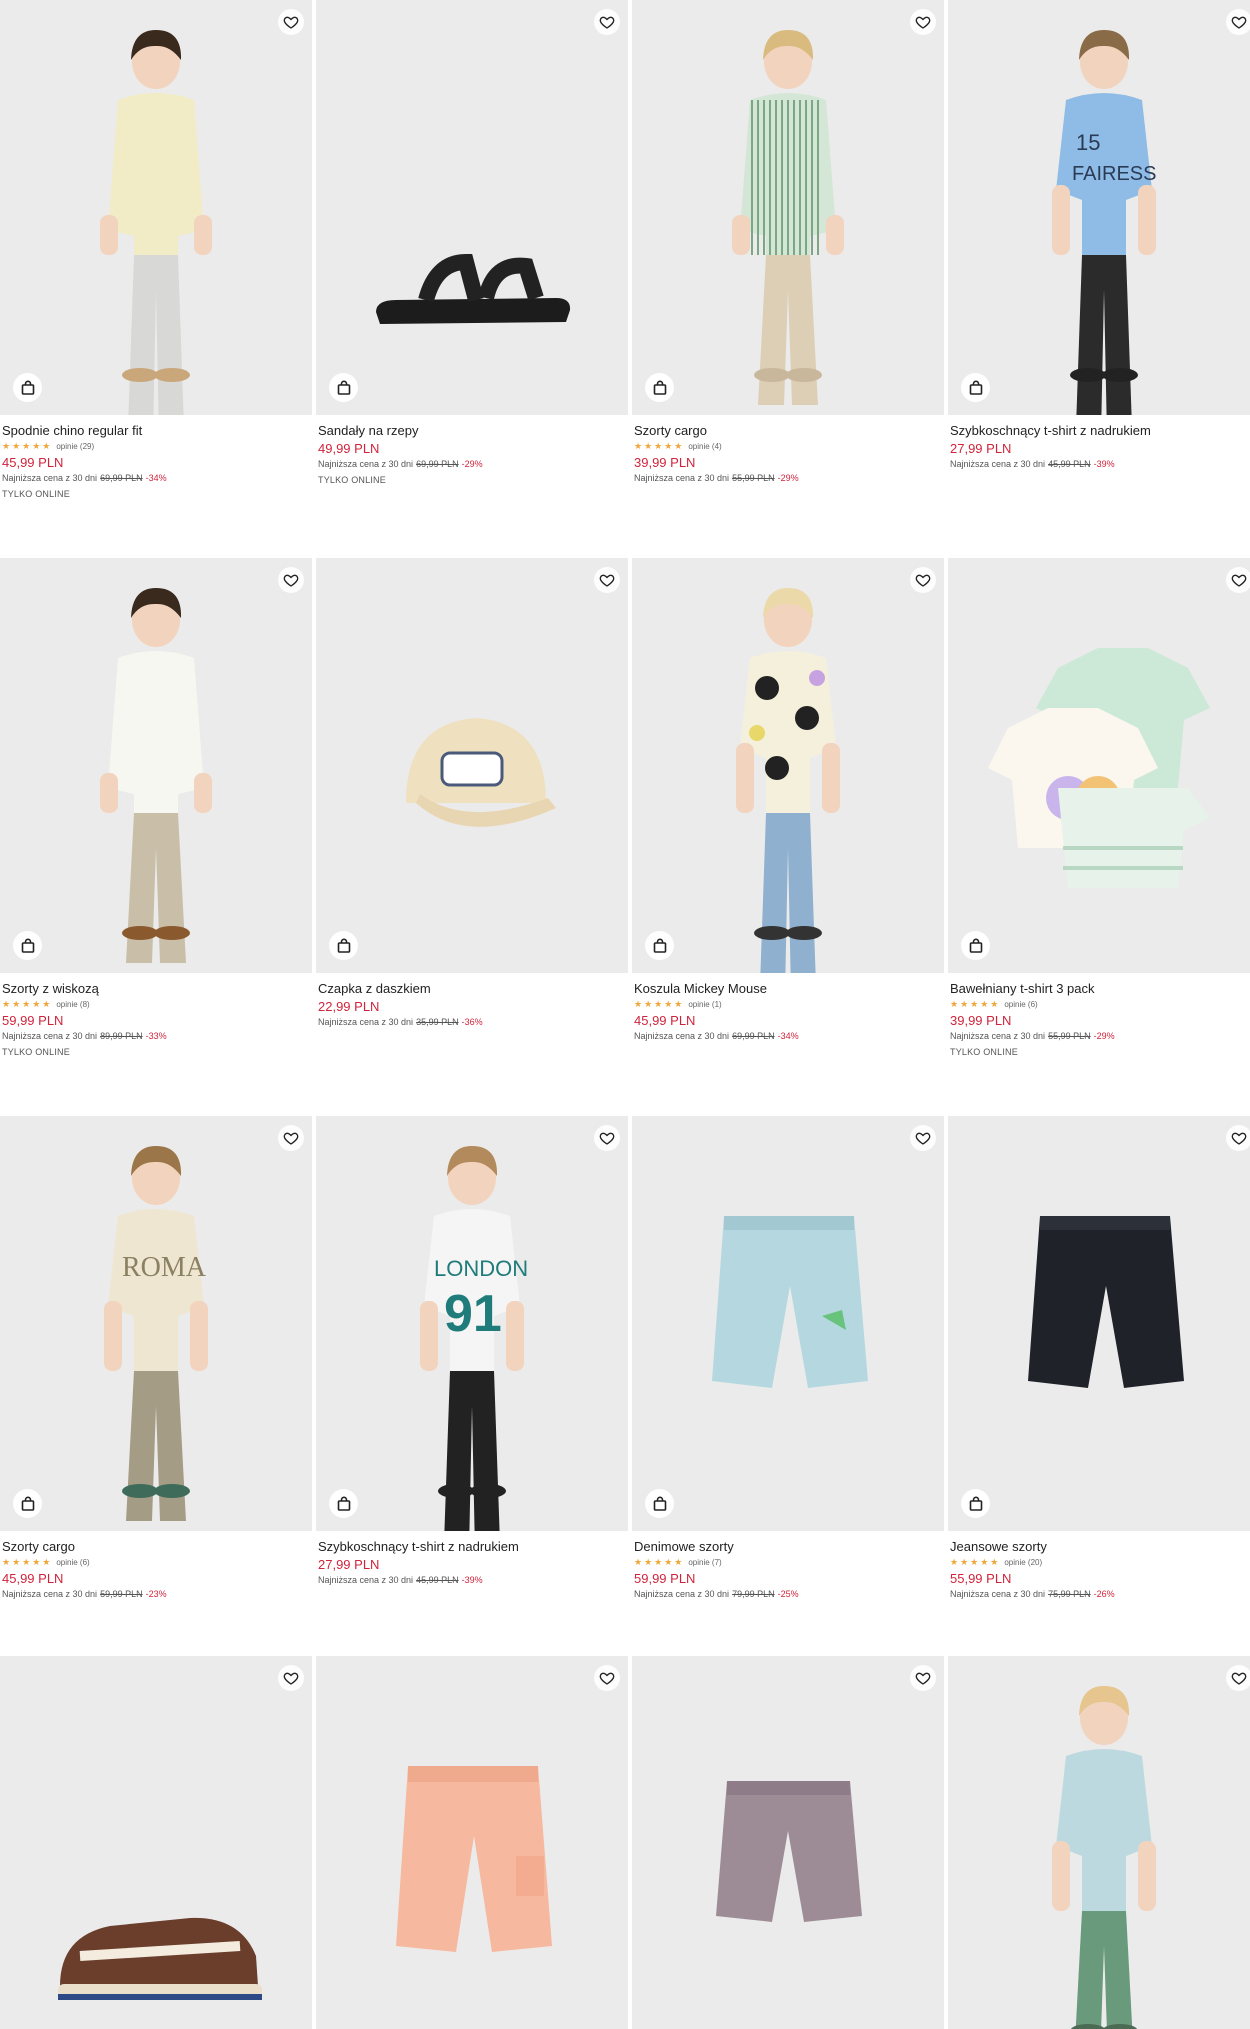  What do you see at coordinates (981, 1578) in the screenshot?
I see `current-price: 55,99 PLN` at bounding box center [981, 1578].